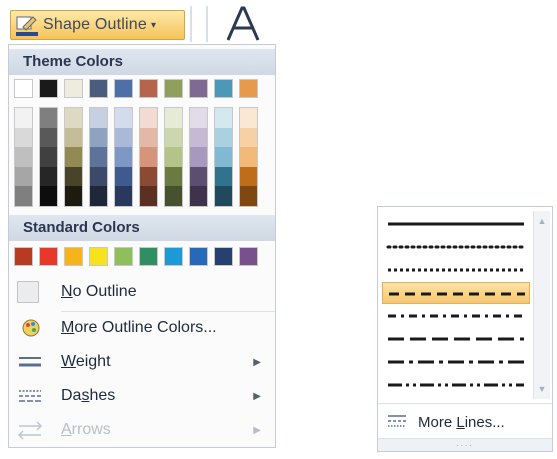  I want to click on dash-style-solid, so click(456, 224).